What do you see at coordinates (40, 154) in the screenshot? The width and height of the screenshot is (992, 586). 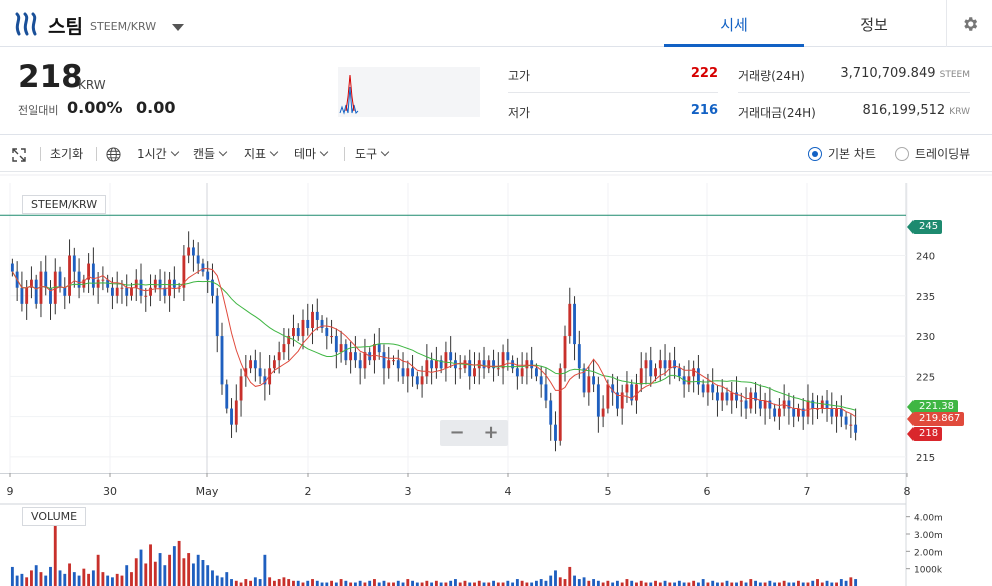 I see `separator` at bounding box center [40, 154].